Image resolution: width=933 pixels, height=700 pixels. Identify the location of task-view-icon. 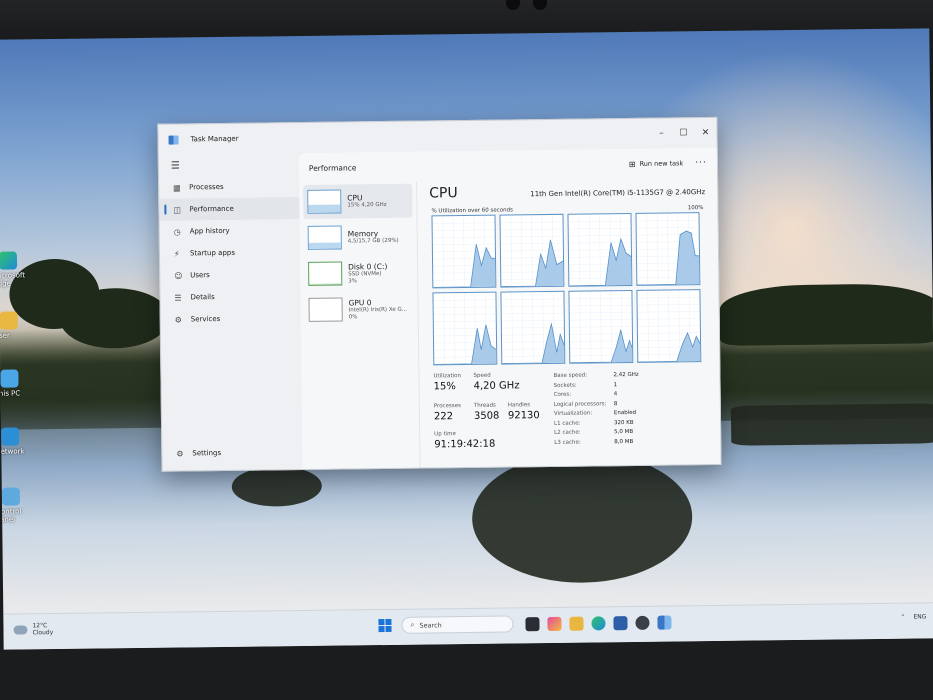
(532, 623).